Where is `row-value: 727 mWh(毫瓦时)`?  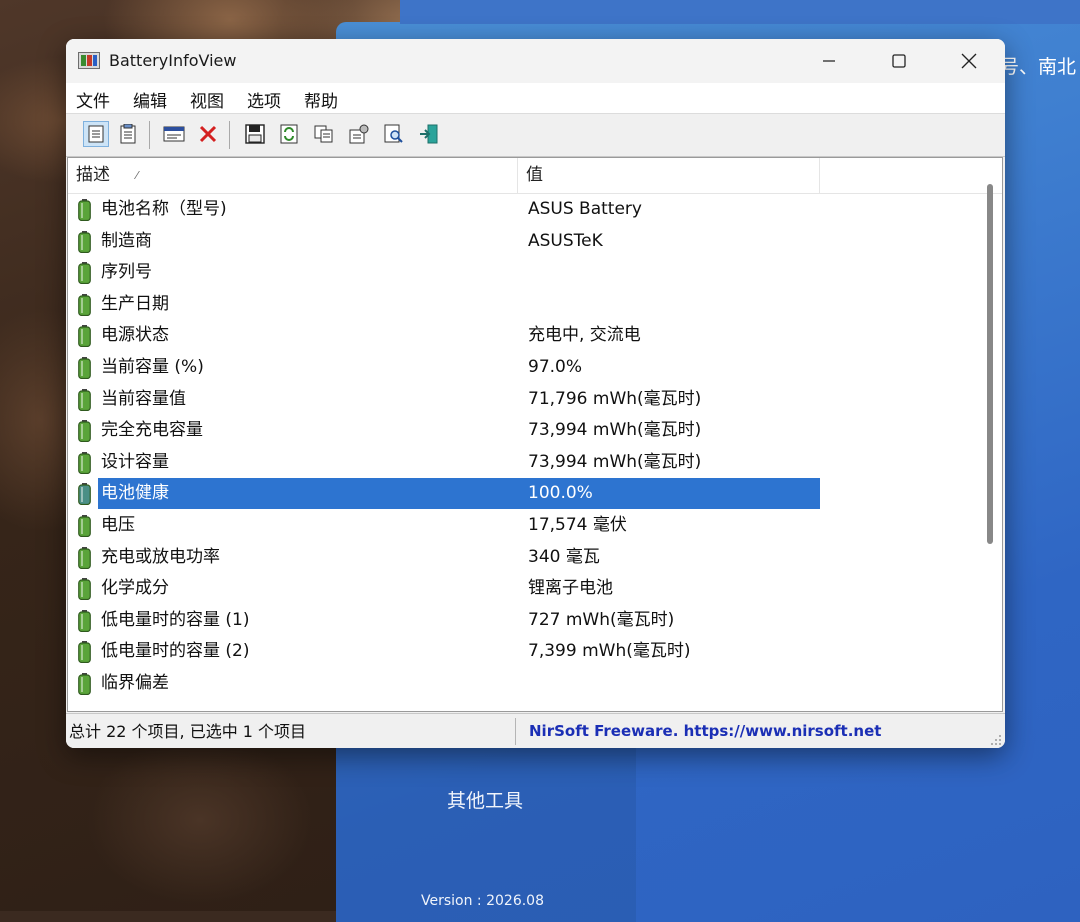 row-value: 727 mWh(毫瓦时) is located at coordinates (601, 619).